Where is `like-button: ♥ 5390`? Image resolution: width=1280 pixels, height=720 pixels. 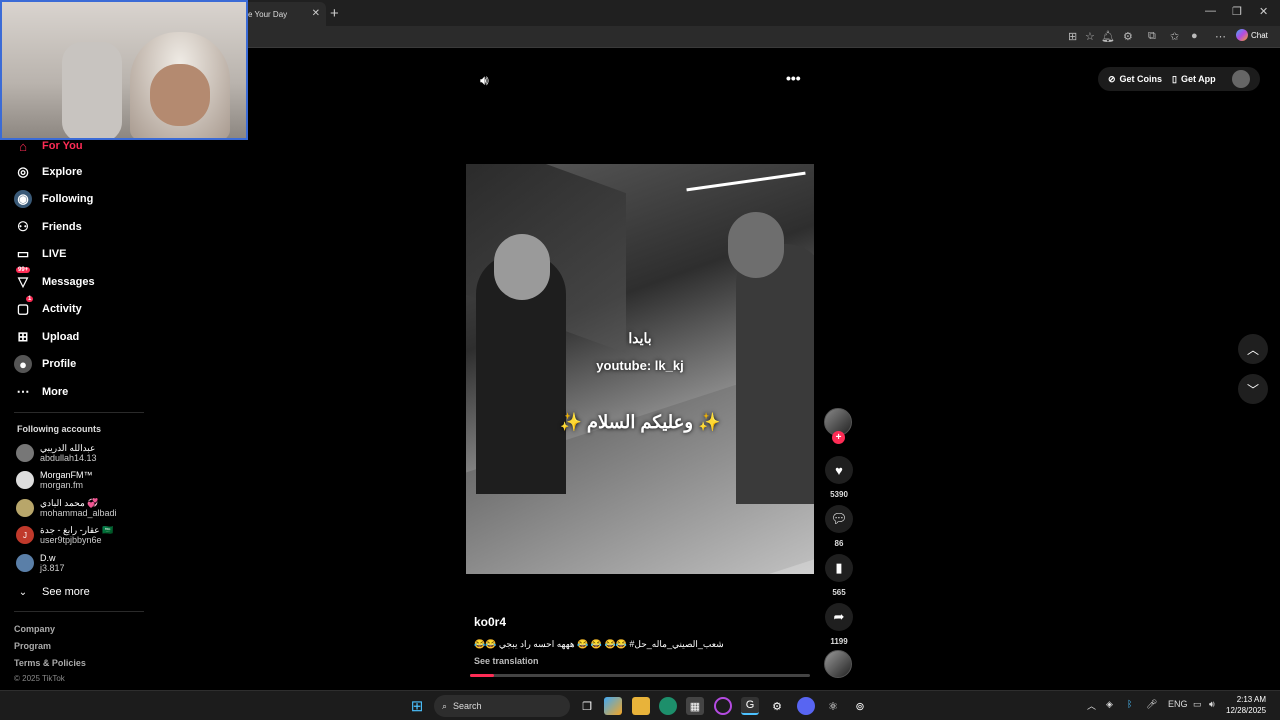
like-button: ♥ 5390 is located at coordinates (839, 477).